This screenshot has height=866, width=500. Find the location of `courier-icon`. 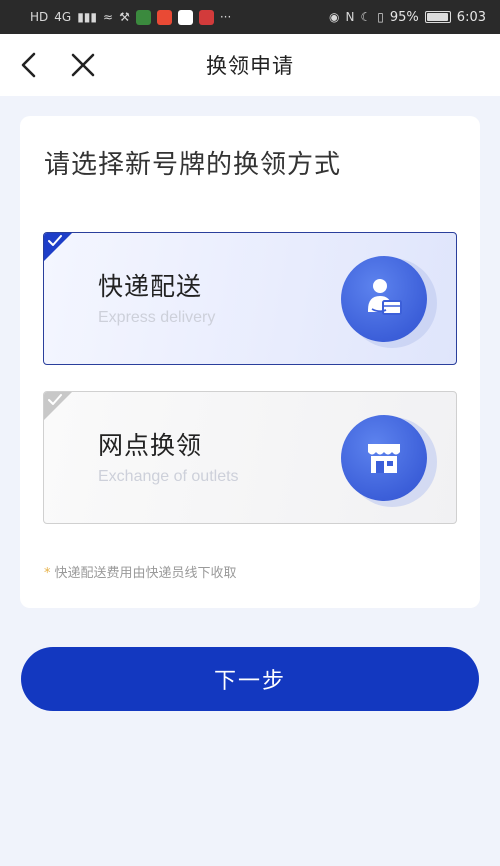

courier-icon is located at coordinates (384, 299).